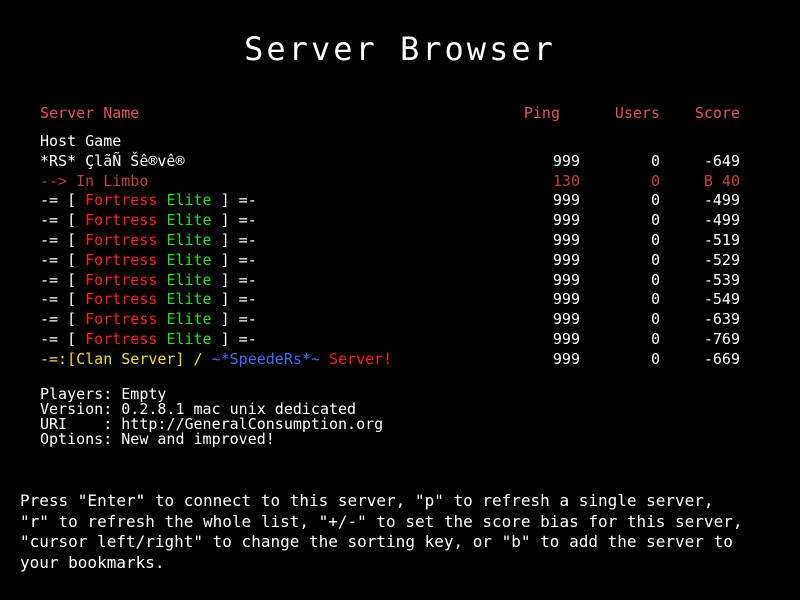  What do you see at coordinates (721, 259) in the screenshot?
I see `server-score: -529` at bounding box center [721, 259].